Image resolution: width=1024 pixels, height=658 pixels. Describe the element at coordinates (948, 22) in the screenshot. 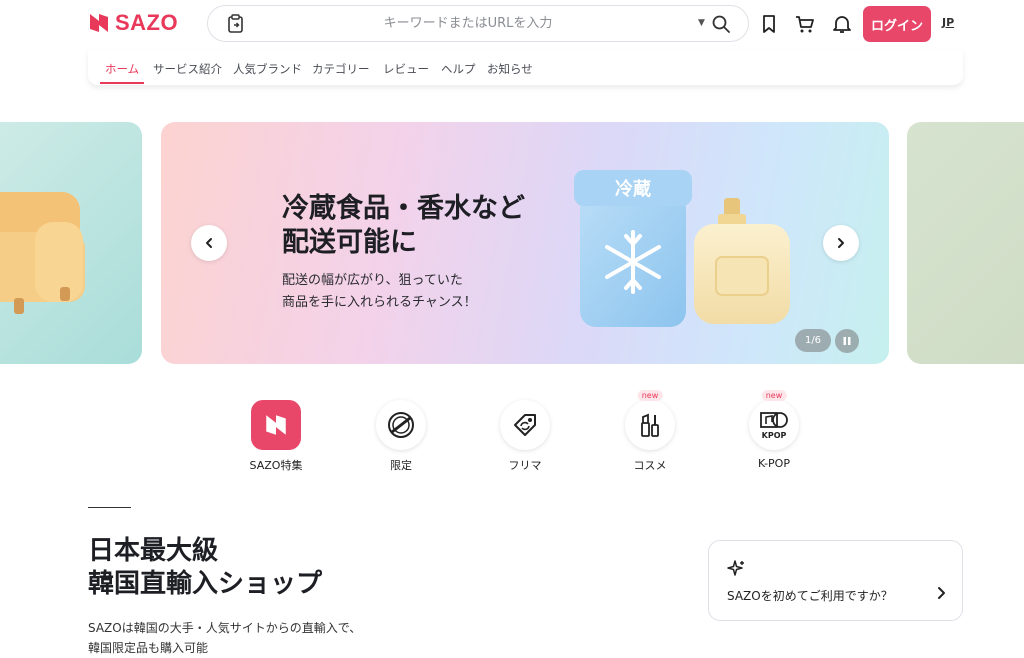

I see `language-switch: JP` at that location.